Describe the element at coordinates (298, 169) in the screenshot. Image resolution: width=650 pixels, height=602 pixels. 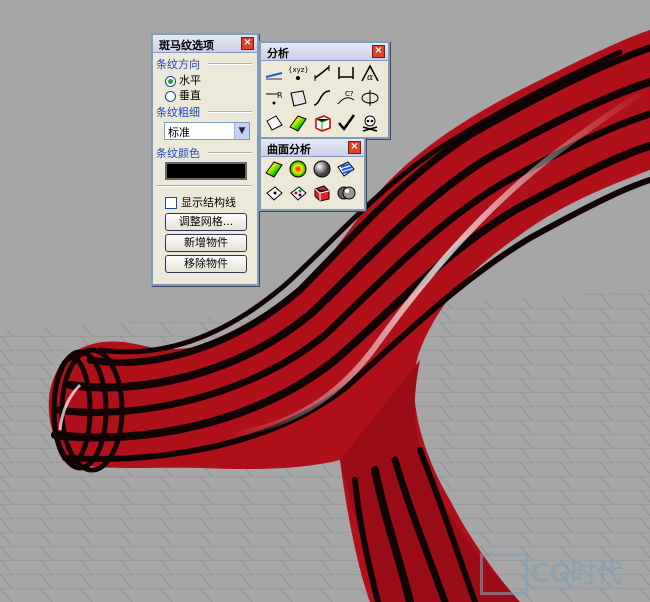
I see `draft-angle-icon` at that location.